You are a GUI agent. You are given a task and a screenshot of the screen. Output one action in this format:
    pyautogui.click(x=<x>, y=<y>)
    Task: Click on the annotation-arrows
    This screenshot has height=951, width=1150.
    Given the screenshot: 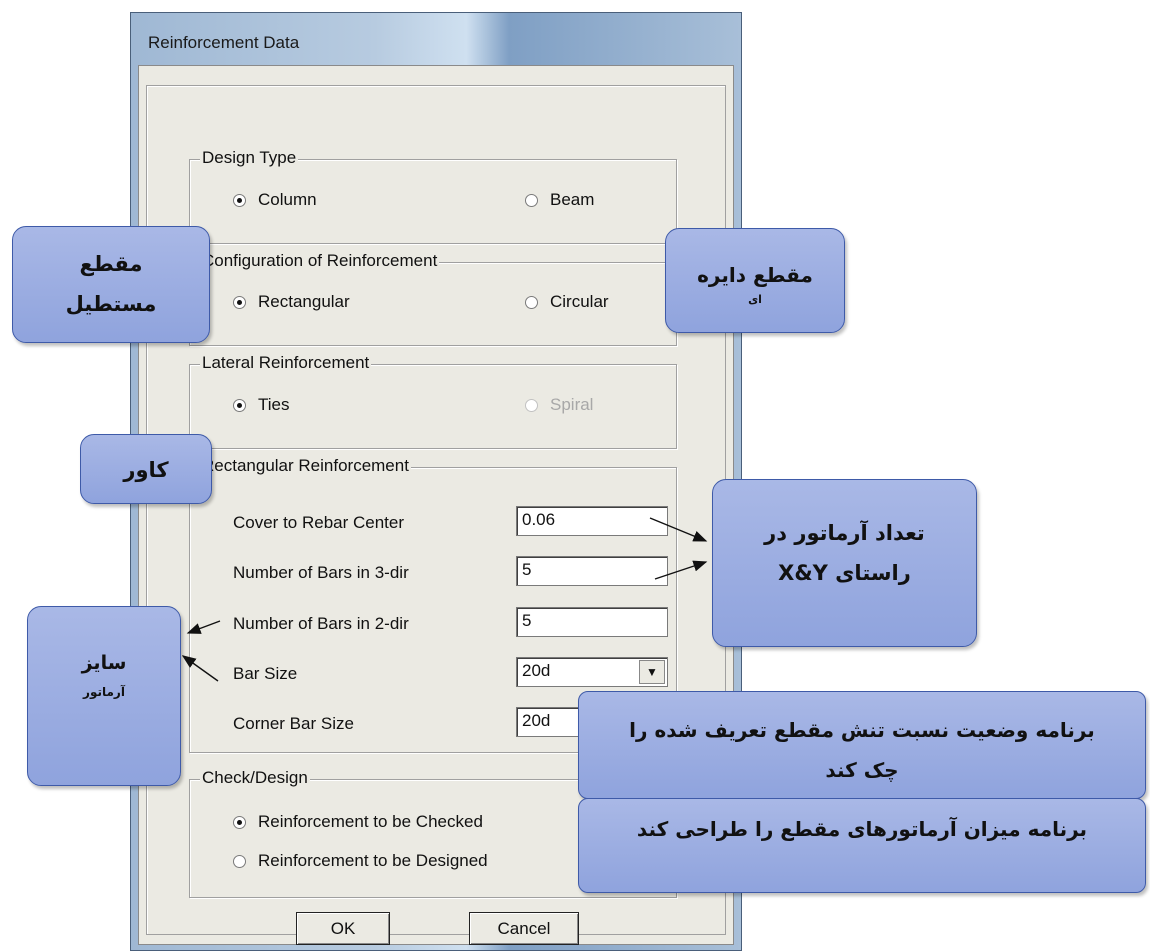 What is the action you would take?
    pyautogui.click(x=444, y=599)
    